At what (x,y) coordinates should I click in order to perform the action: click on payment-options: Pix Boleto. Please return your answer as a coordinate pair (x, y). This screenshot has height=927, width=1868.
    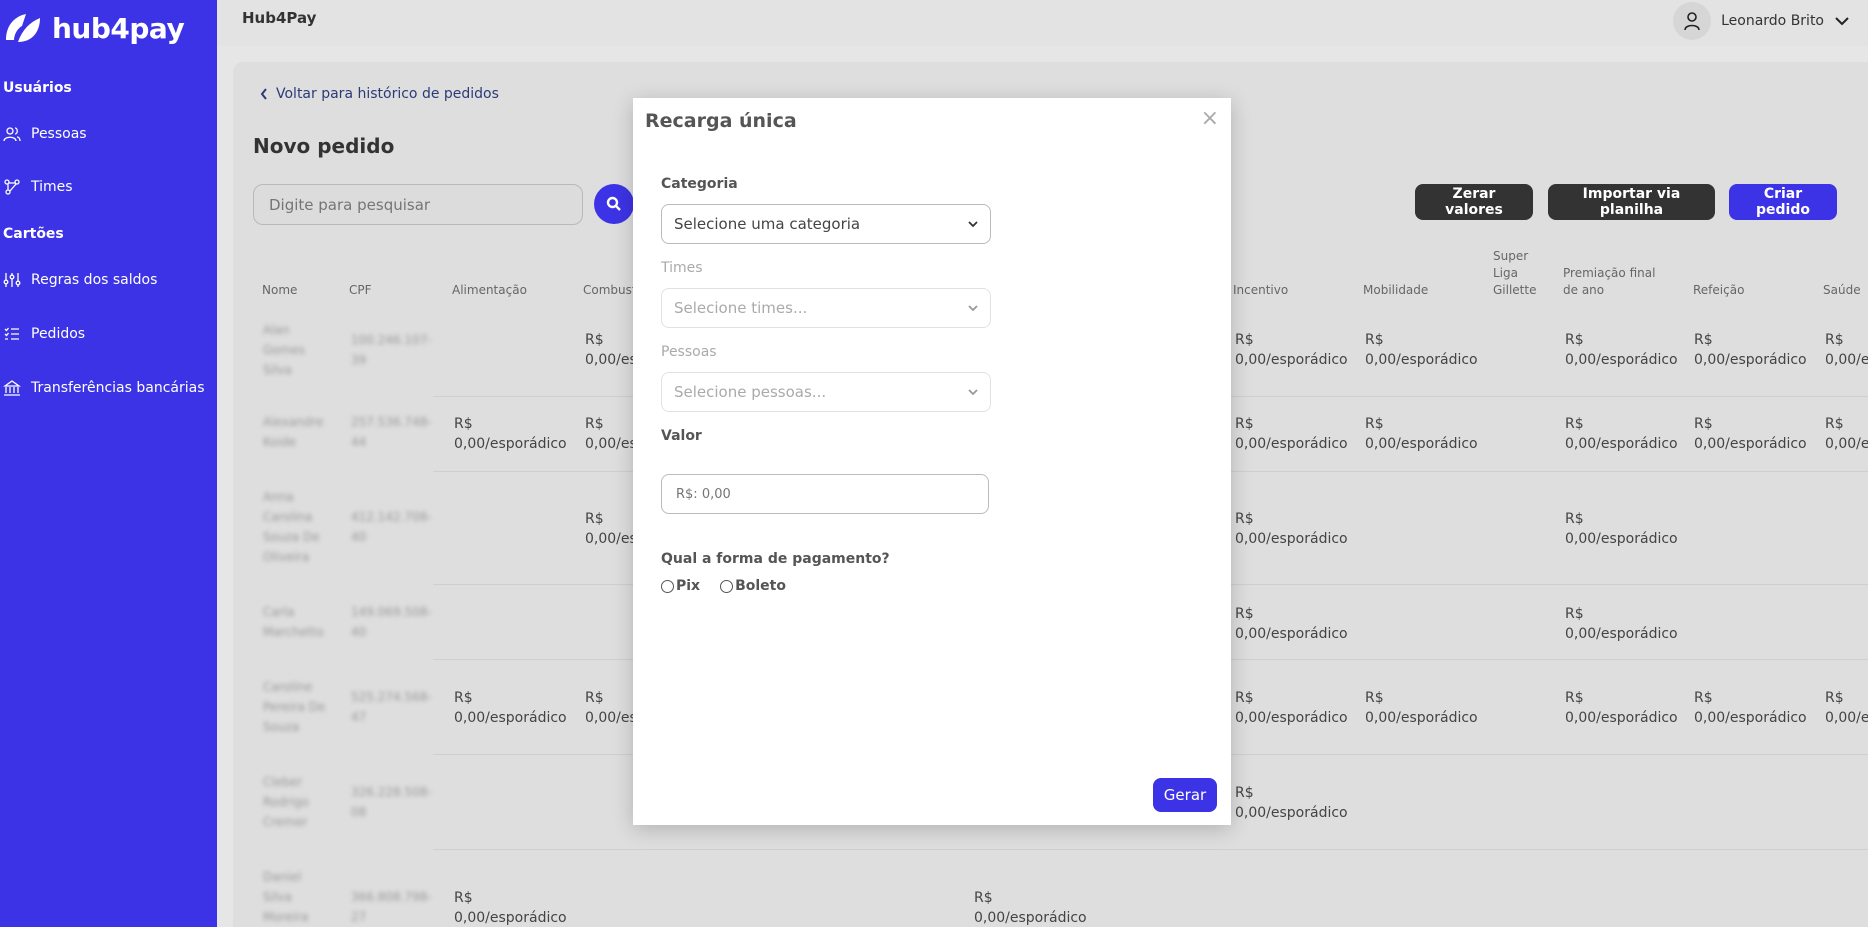
    Looking at the image, I should click on (723, 586).